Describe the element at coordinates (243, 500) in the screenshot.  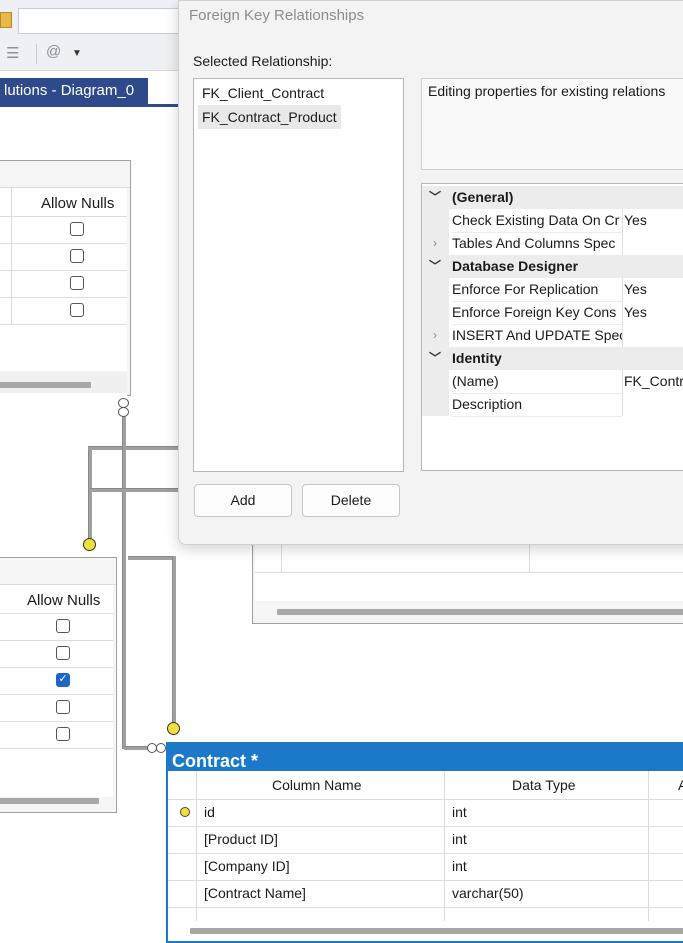
I see `add-button: Add` at that location.